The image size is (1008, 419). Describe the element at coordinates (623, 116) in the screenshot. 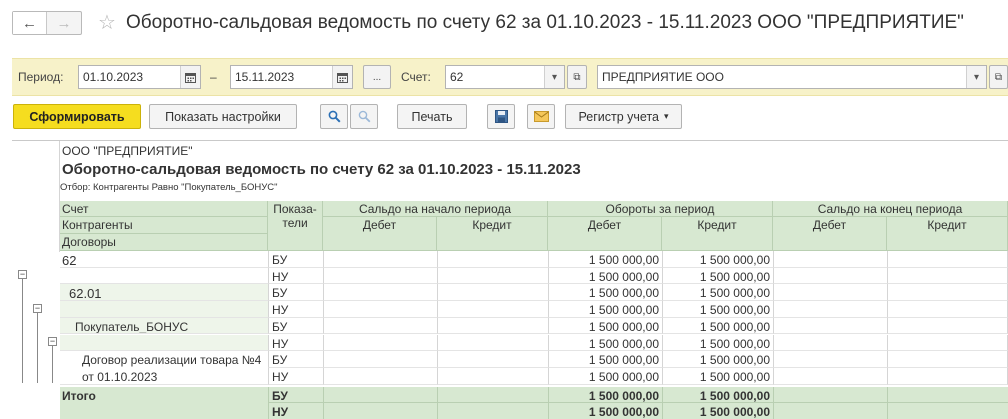

I see `register-menu-button: Регистр учета ▾` at that location.